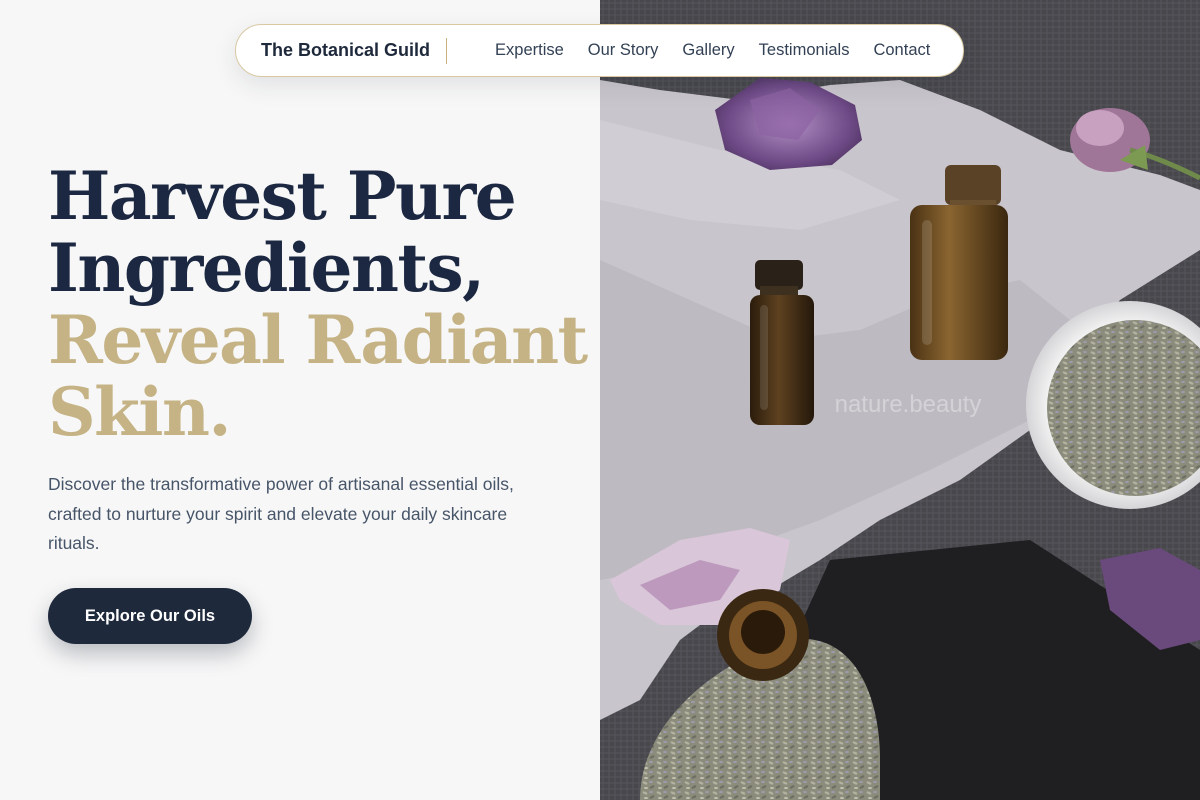 This screenshot has height=800, width=1200. What do you see at coordinates (345, 50) in the screenshot?
I see `brand-logo: The Botanical Guild` at bounding box center [345, 50].